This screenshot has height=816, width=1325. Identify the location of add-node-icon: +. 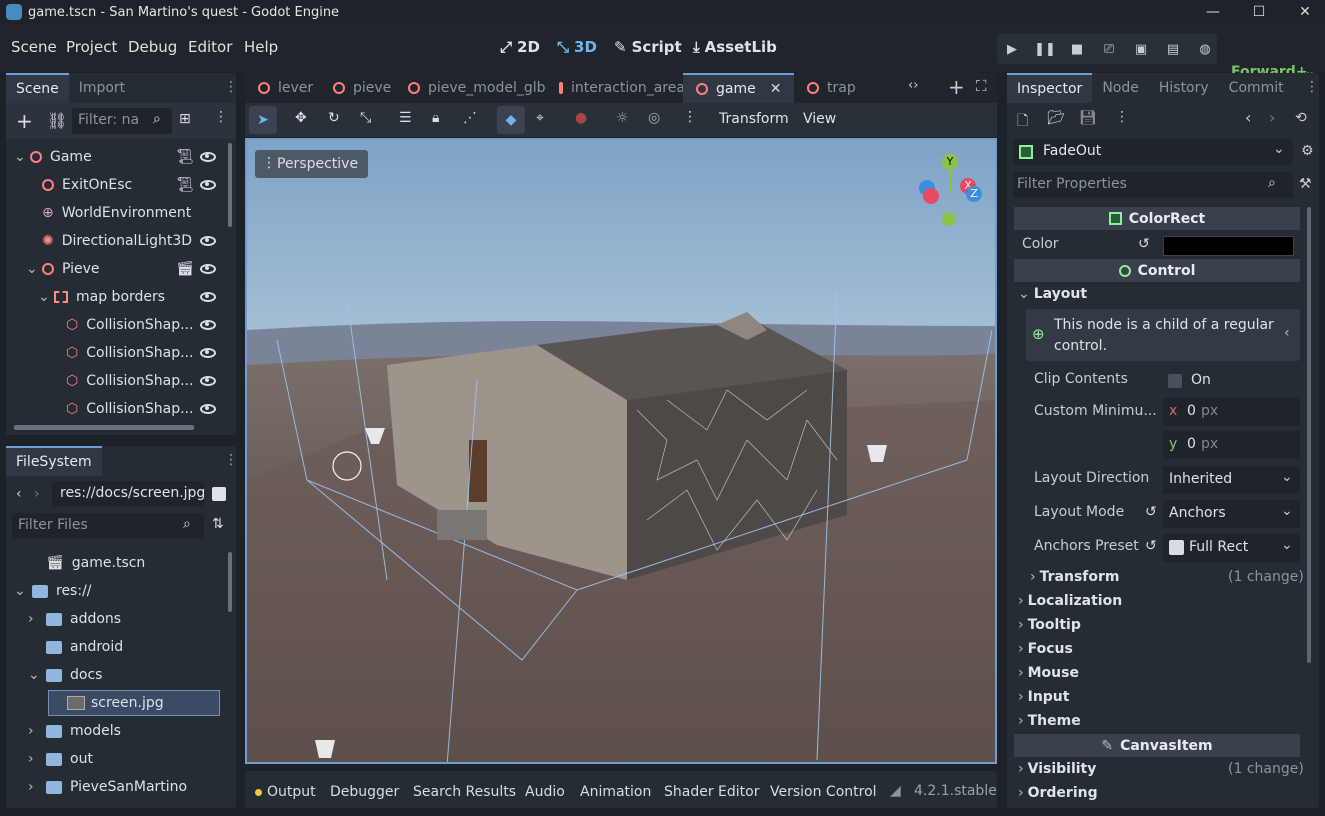
(24, 121).